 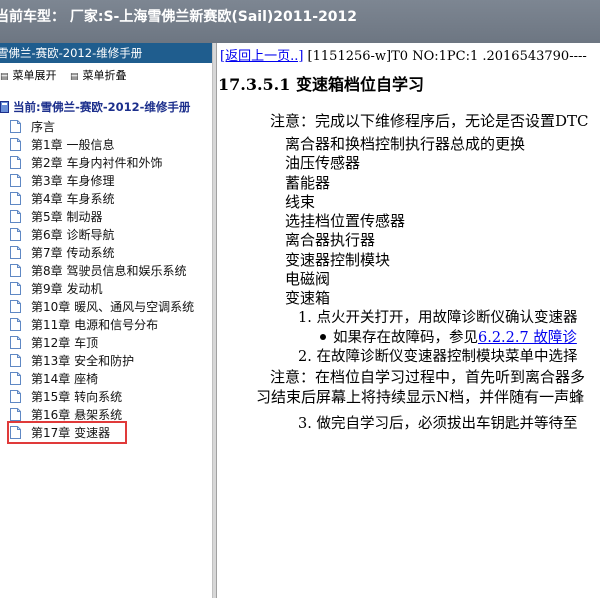 What do you see at coordinates (71, 53) in the screenshot?
I see `sidebar-header-title: 雪佛兰-赛欧-2012-维修手册` at bounding box center [71, 53].